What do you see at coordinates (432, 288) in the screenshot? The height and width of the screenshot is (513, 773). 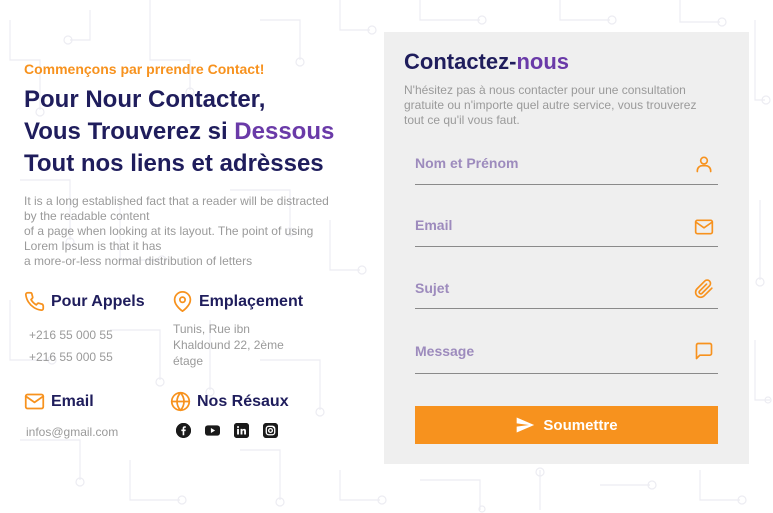 I see `subject-field-placeholder: Sujet` at bounding box center [432, 288].